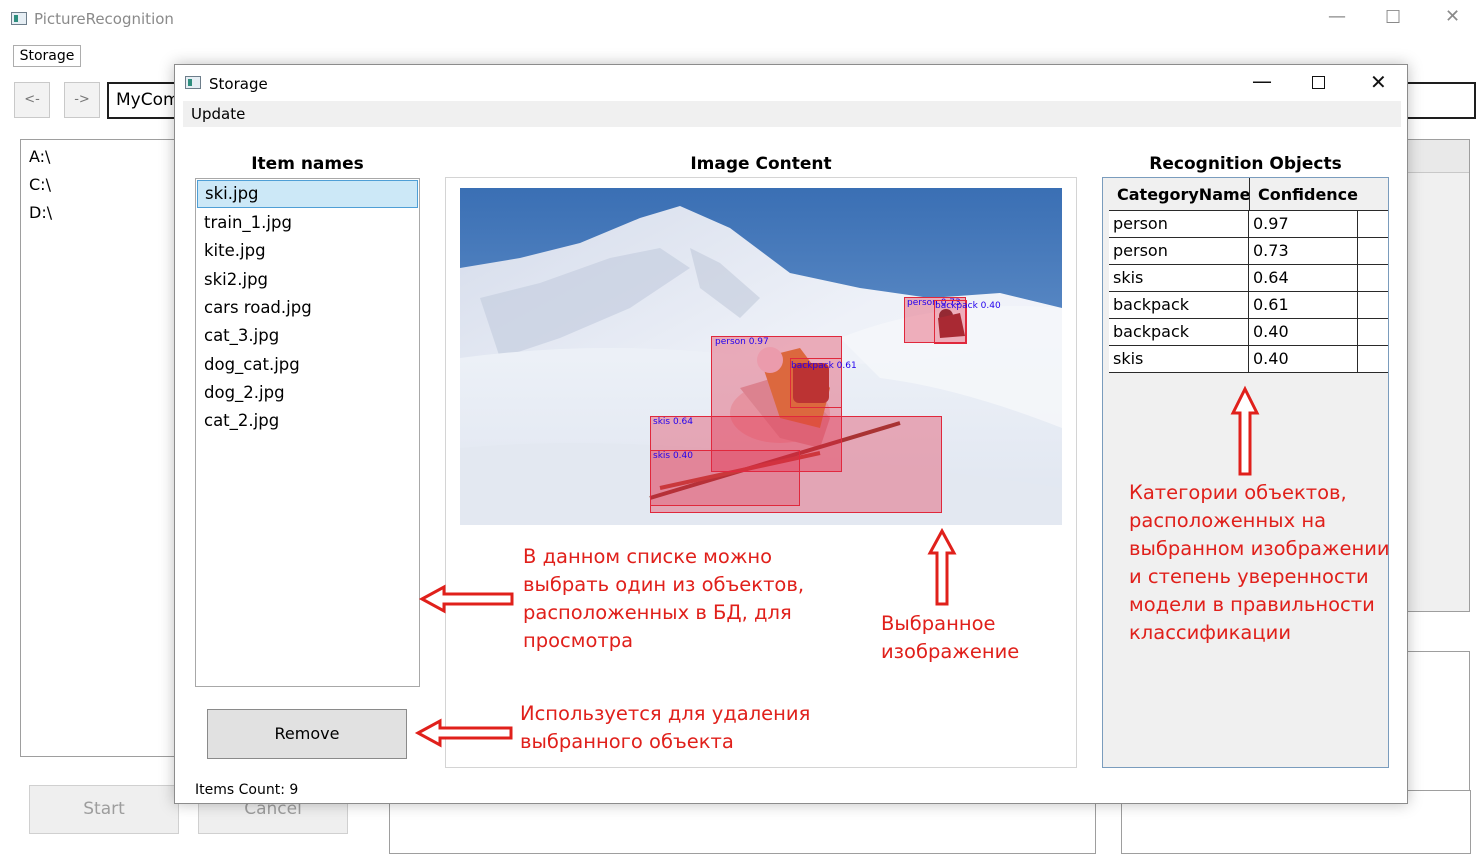 This screenshot has width=1479, height=865. What do you see at coordinates (104, 809) in the screenshot?
I see `start-button: Start` at bounding box center [104, 809].